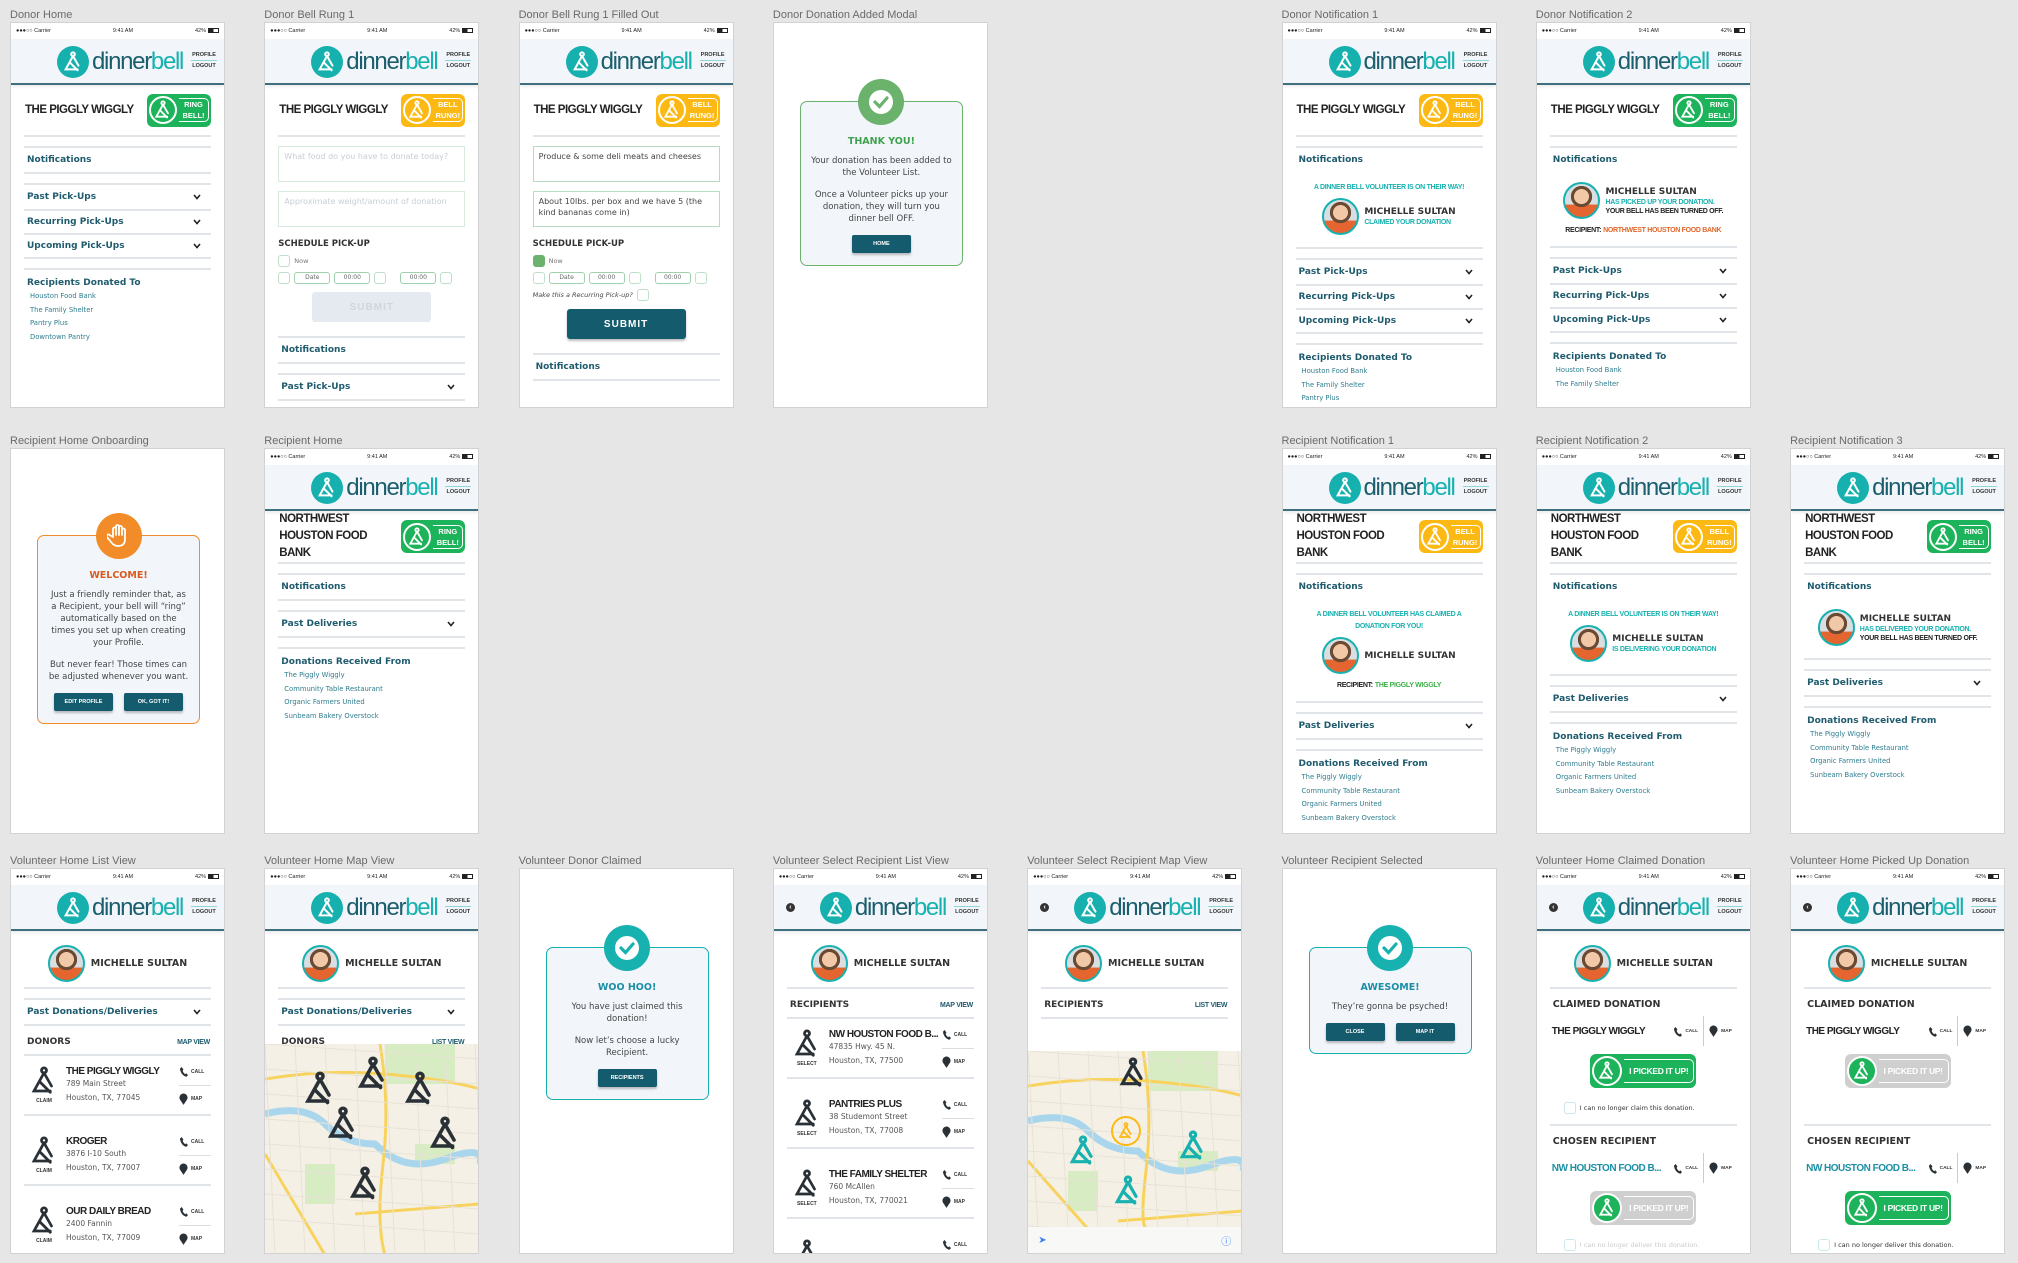 This screenshot has height=1263, width=2018. What do you see at coordinates (44, 1155) in the screenshot?
I see `claim-button: CLAIM` at bounding box center [44, 1155].